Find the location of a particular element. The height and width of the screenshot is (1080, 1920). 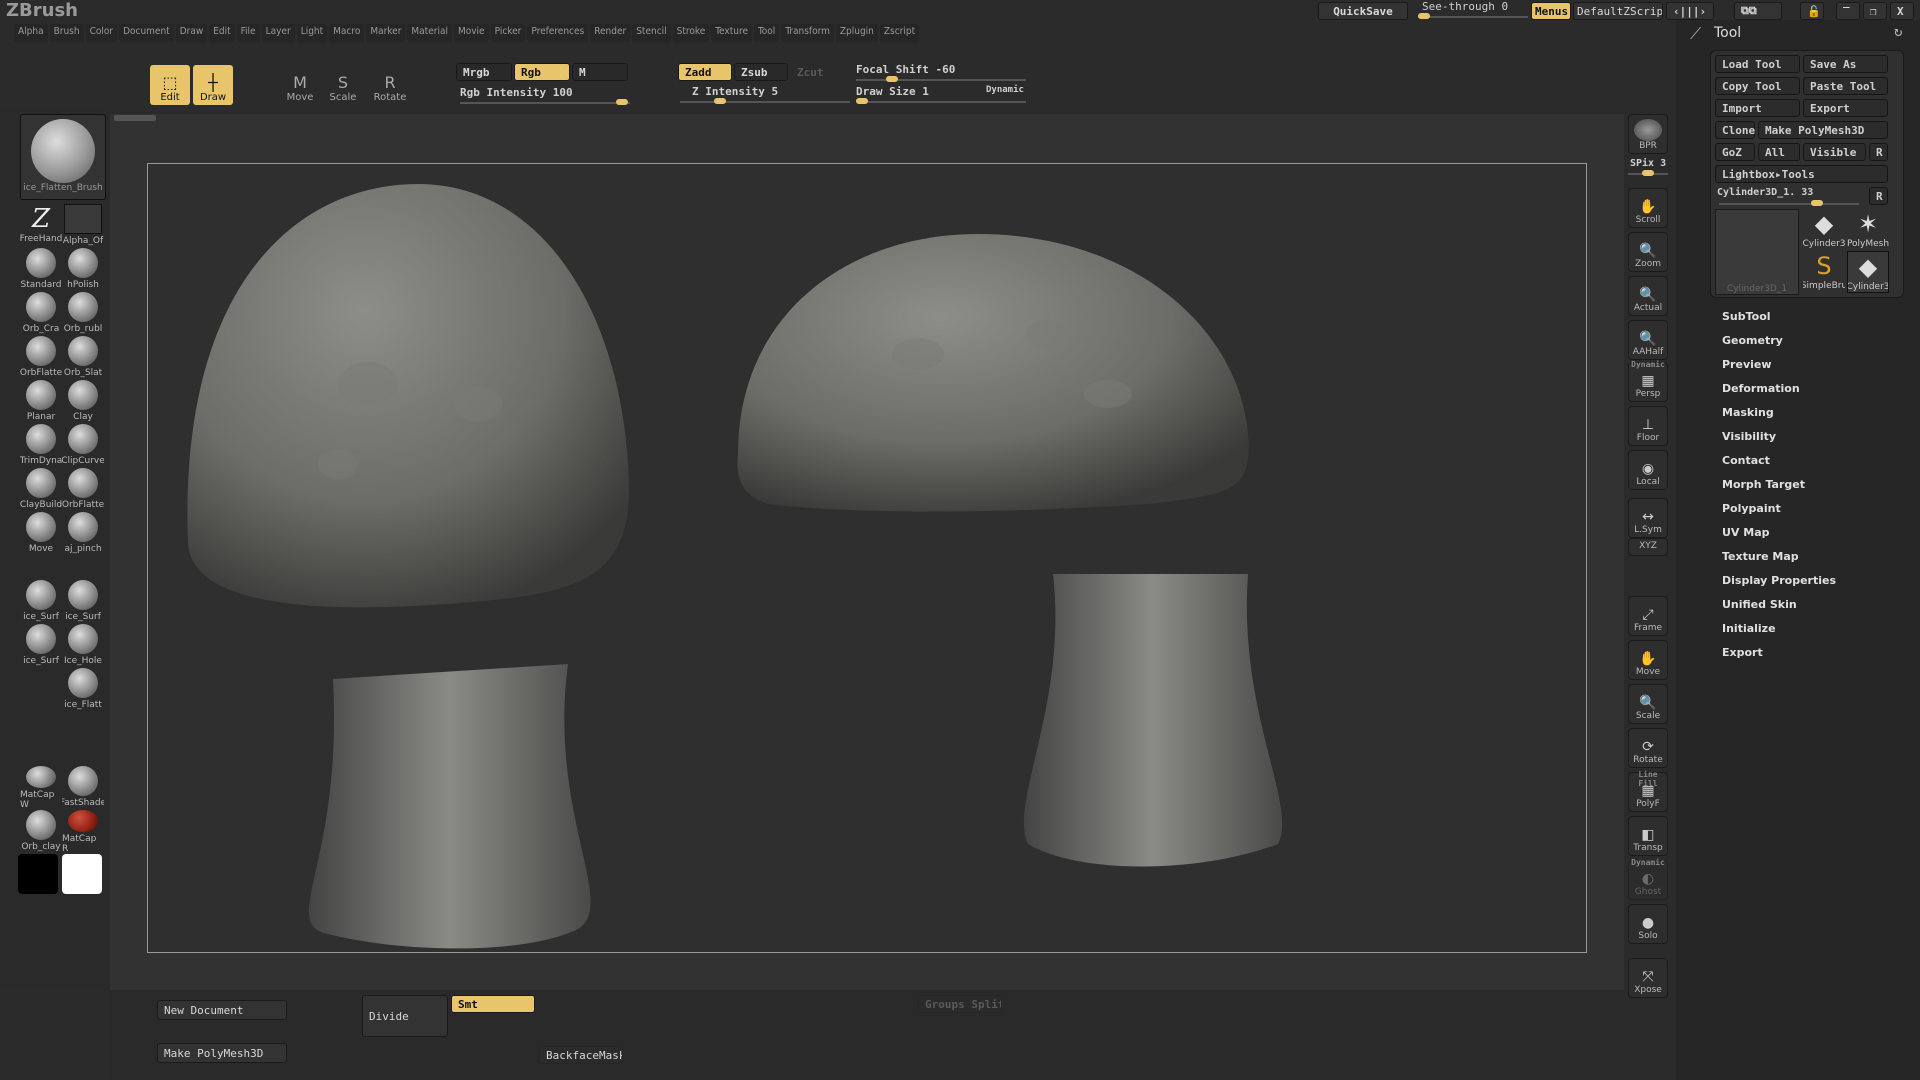

groups-split-button: Groups Split is located at coordinates (960, 1004).